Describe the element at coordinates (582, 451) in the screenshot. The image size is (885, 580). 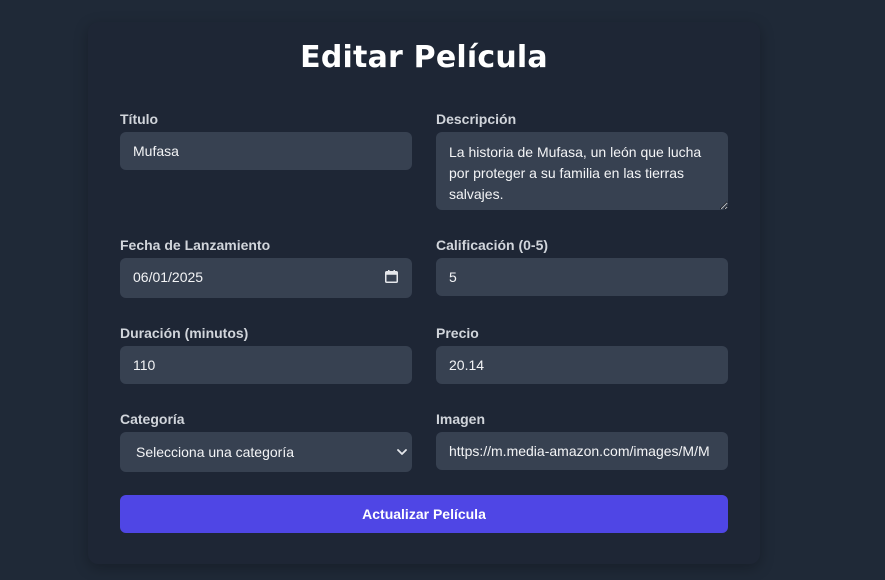
I see `imagen-input` at that location.